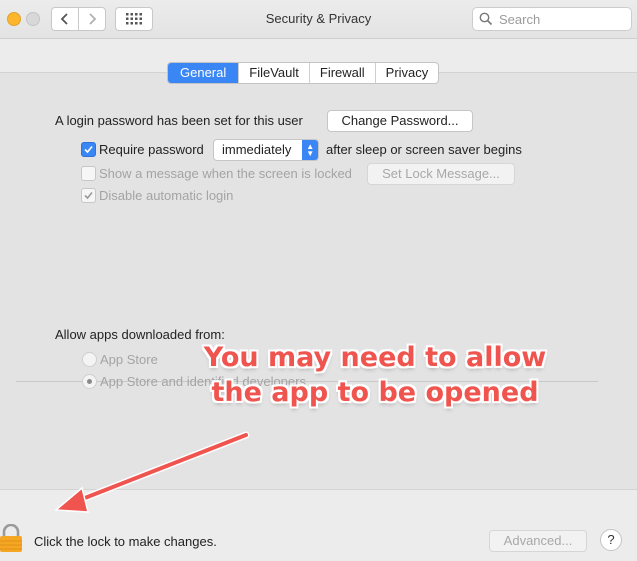 This screenshot has height=561, width=637. Describe the element at coordinates (318, 19) in the screenshot. I see `title-bar: Security & Privacy` at that location.